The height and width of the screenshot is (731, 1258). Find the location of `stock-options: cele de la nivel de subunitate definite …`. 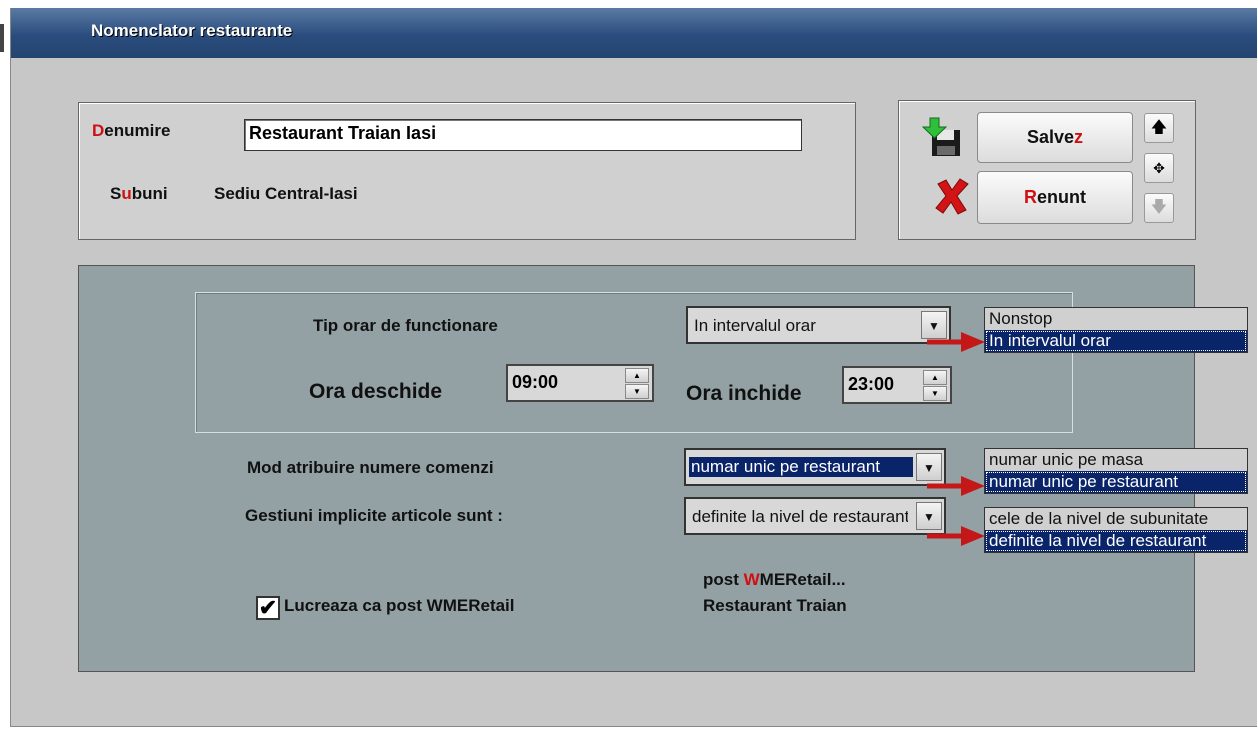

stock-options: cele de la nivel de subunitate definite … is located at coordinates (1116, 530).